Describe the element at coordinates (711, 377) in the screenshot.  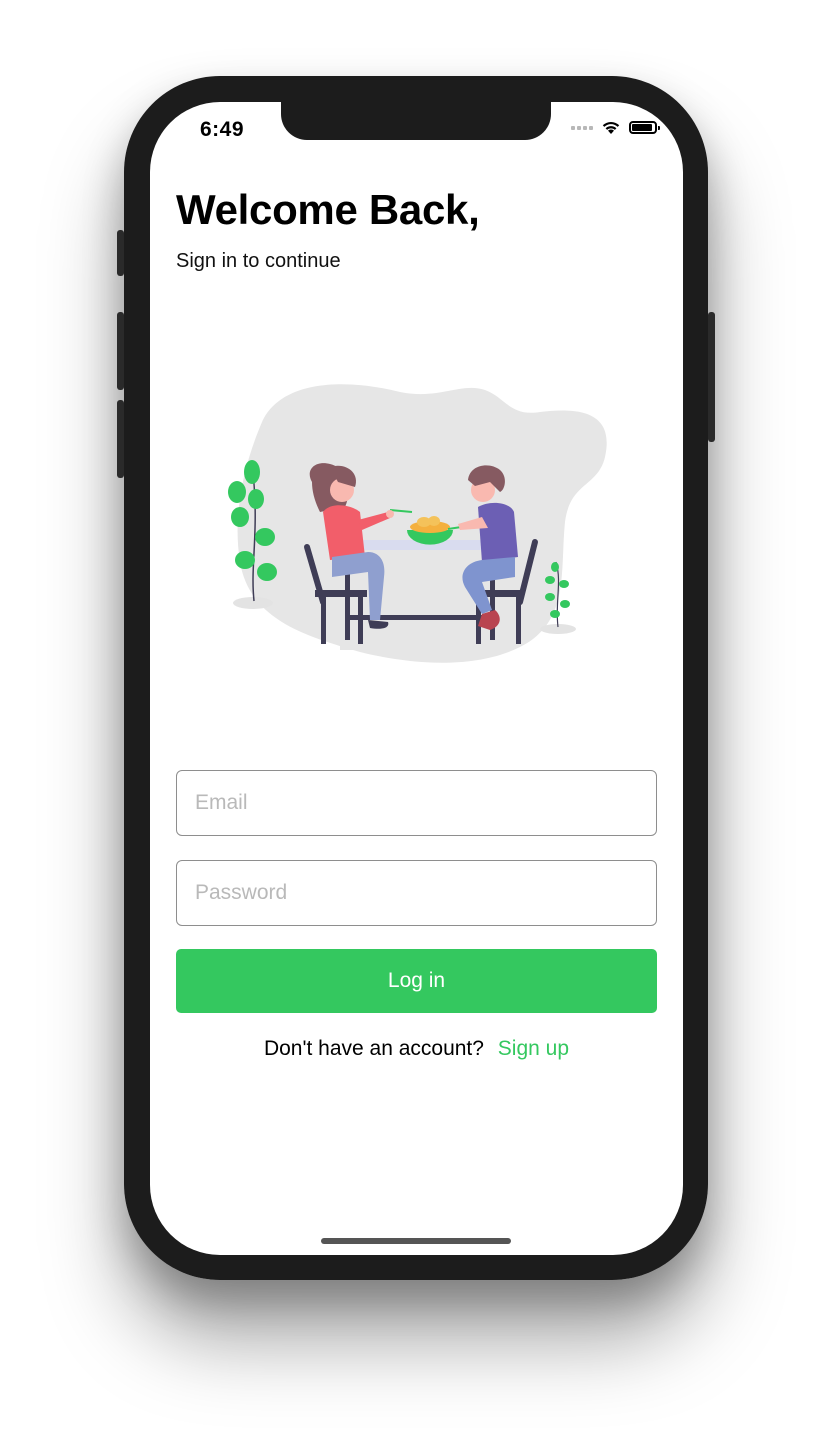
I see `power-button` at that location.